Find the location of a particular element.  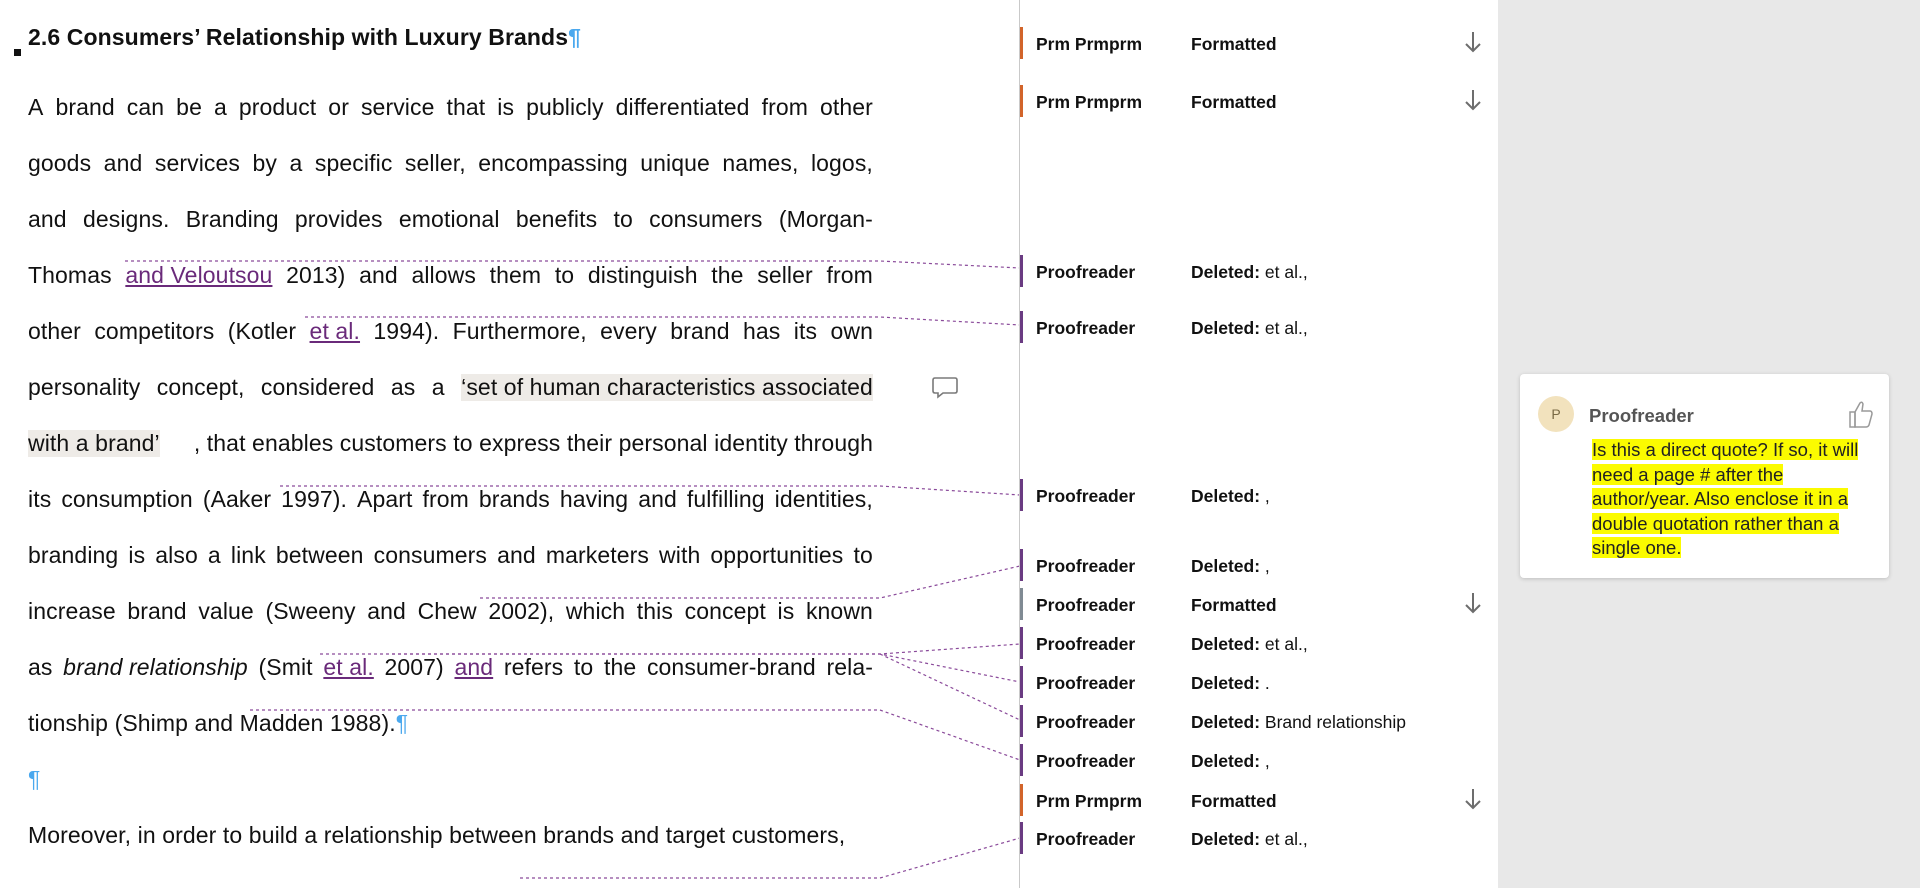

word: which is located at coordinates (595, 611).